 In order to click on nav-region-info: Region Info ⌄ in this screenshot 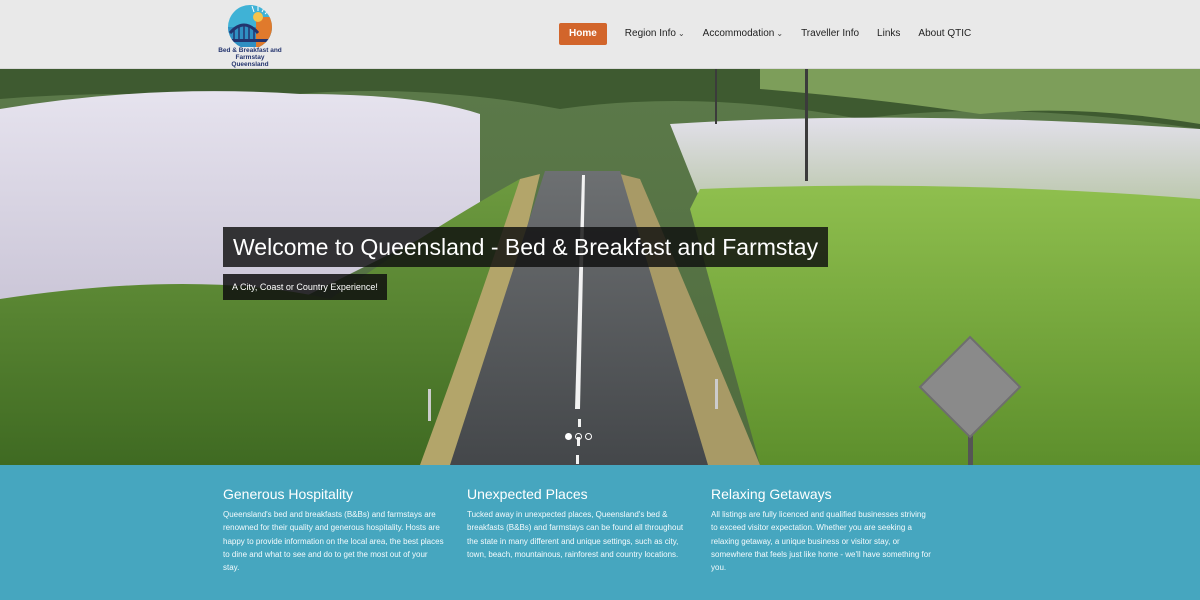, I will do `click(655, 34)`.